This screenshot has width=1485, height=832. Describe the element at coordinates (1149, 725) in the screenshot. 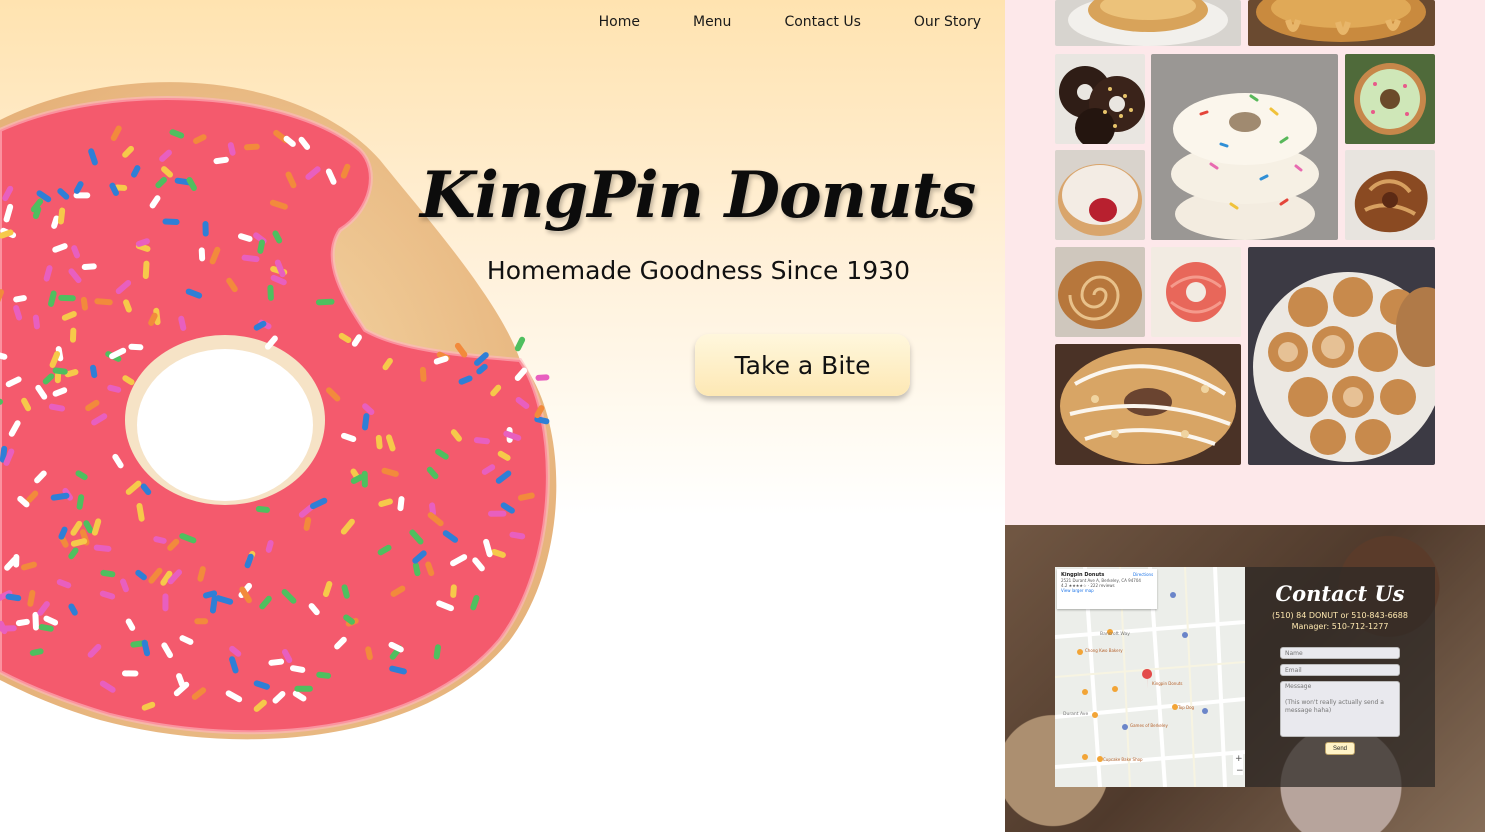

I see `svg-text: Games of Berkeley` at that location.